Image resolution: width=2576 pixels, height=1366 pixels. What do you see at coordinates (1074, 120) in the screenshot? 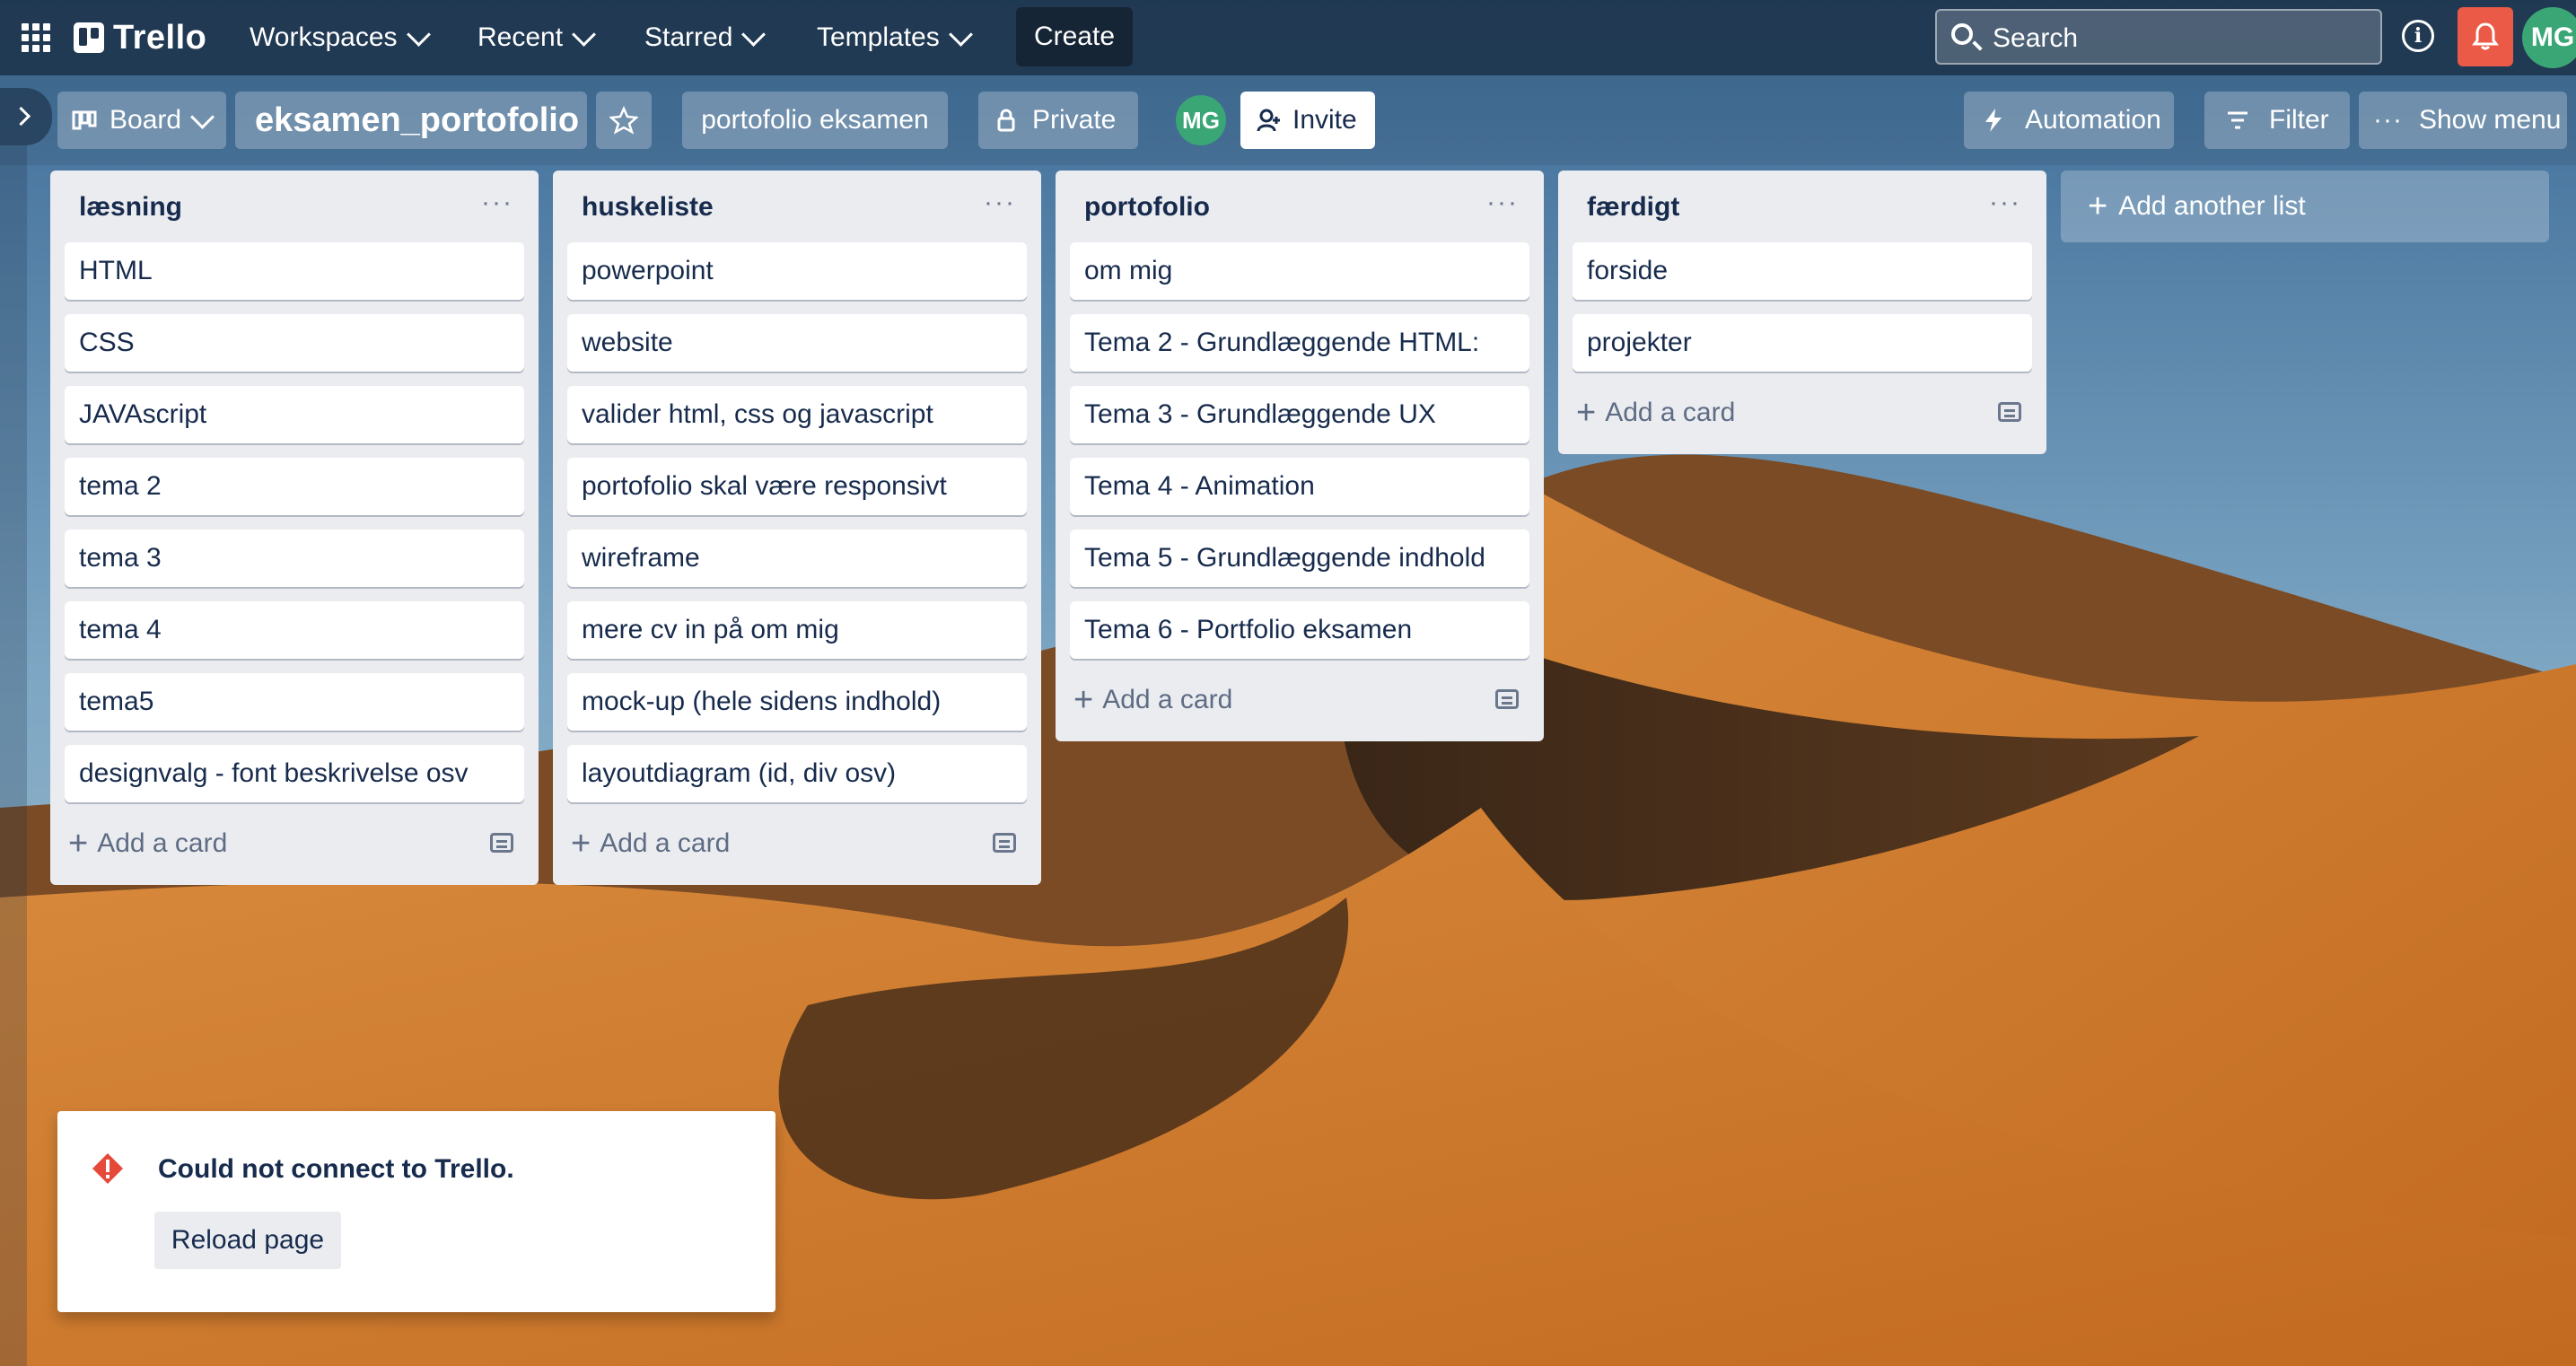
I see `visibility-label: Private` at bounding box center [1074, 120].